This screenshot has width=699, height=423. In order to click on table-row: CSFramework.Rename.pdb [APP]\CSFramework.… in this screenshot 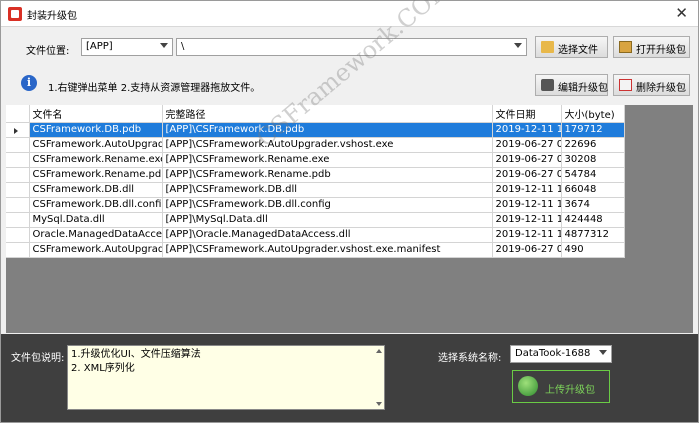, I will do `click(315, 175)`.